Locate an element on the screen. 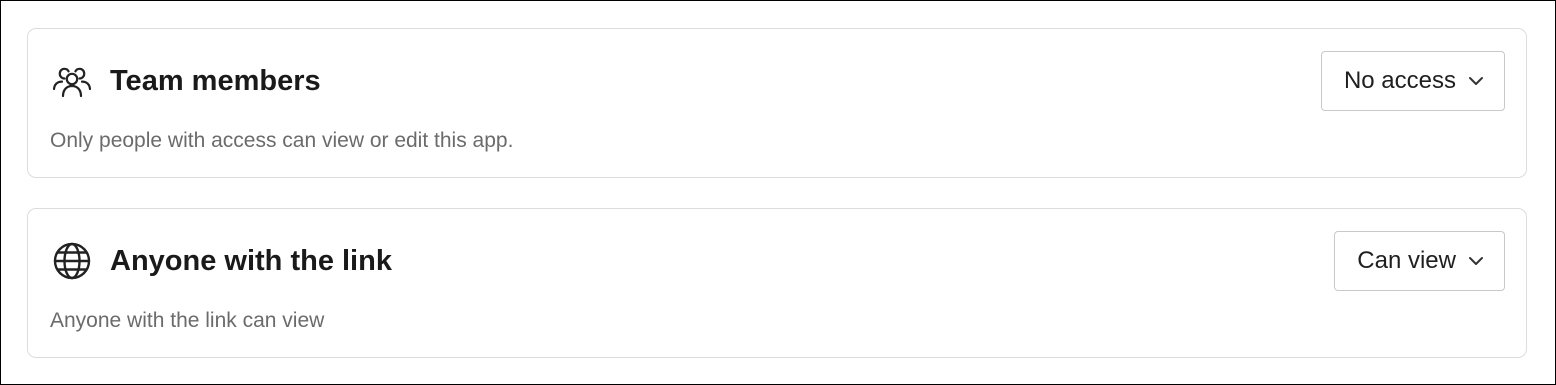  team-members-access-dropdown: No access is located at coordinates (1412, 81).